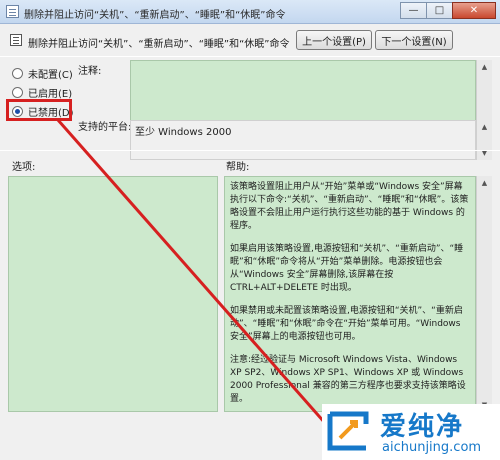 The width and height of the screenshot is (500, 460). What do you see at coordinates (474, 10) in the screenshot?
I see `close-button: ✕` at bounding box center [474, 10].